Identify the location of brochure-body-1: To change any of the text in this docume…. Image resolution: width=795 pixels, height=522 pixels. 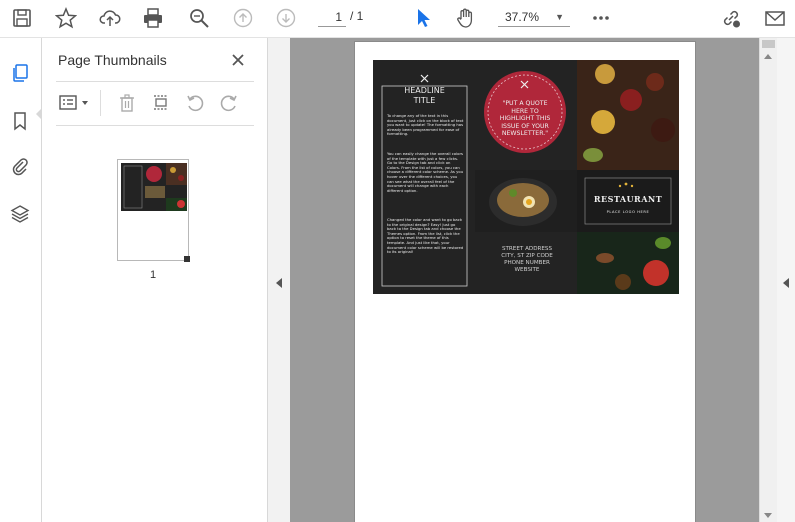
(425, 125).